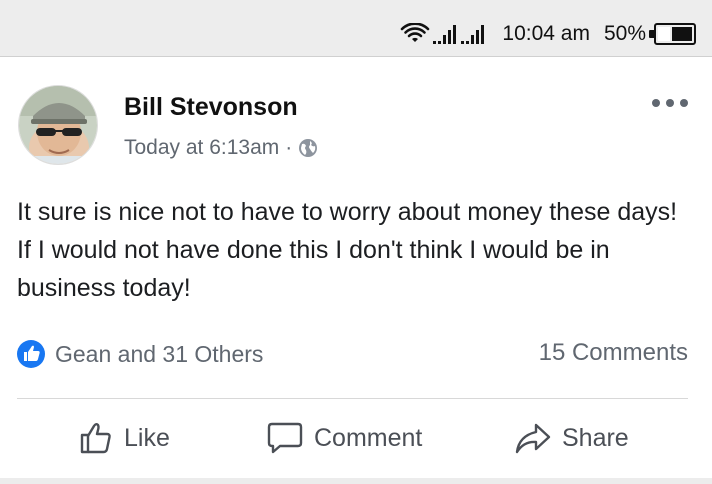  What do you see at coordinates (368, 437) in the screenshot?
I see `comment-label: Comment` at bounding box center [368, 437].